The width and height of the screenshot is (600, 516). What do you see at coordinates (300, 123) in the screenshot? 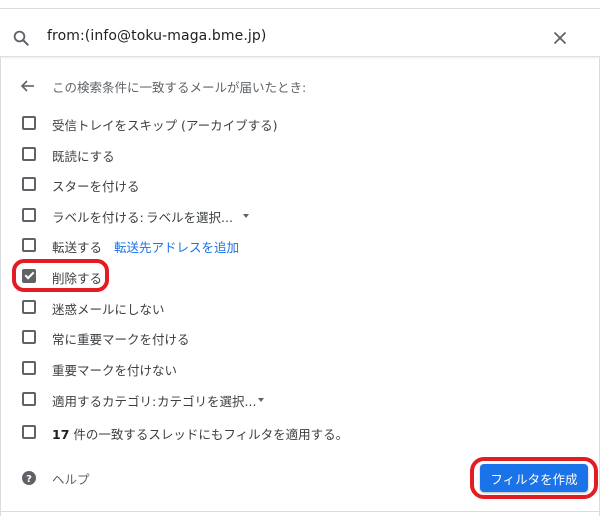
I see `option-skip-inbox: 受信トレイをスキップ (アーカイブする)` at bounding box center [300, 123].